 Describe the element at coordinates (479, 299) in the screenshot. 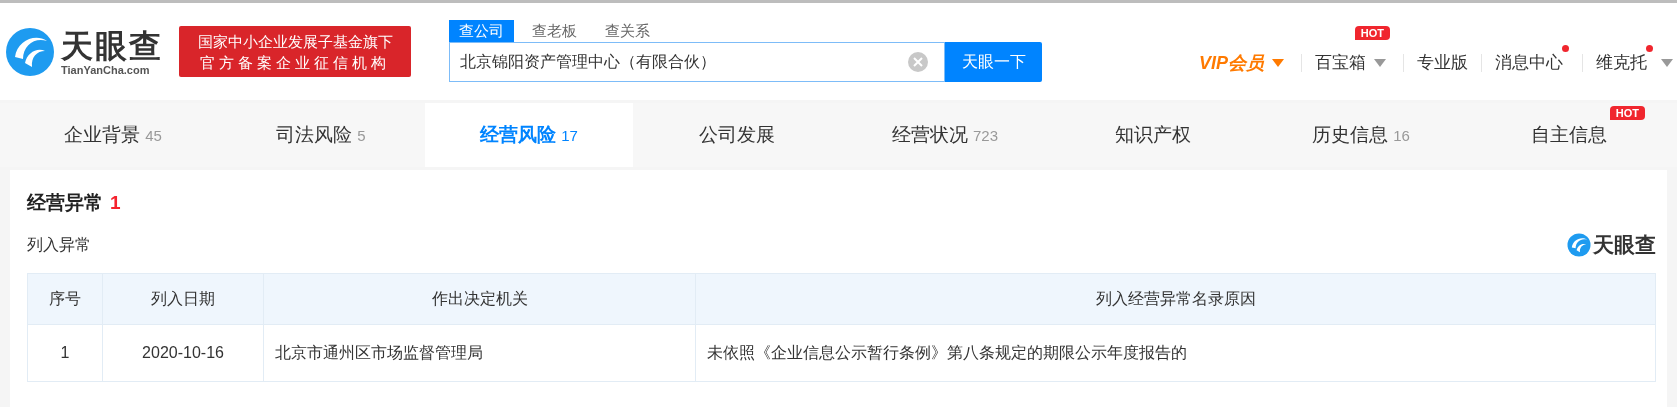

I see `column-header: 作出决定机关` at that location.